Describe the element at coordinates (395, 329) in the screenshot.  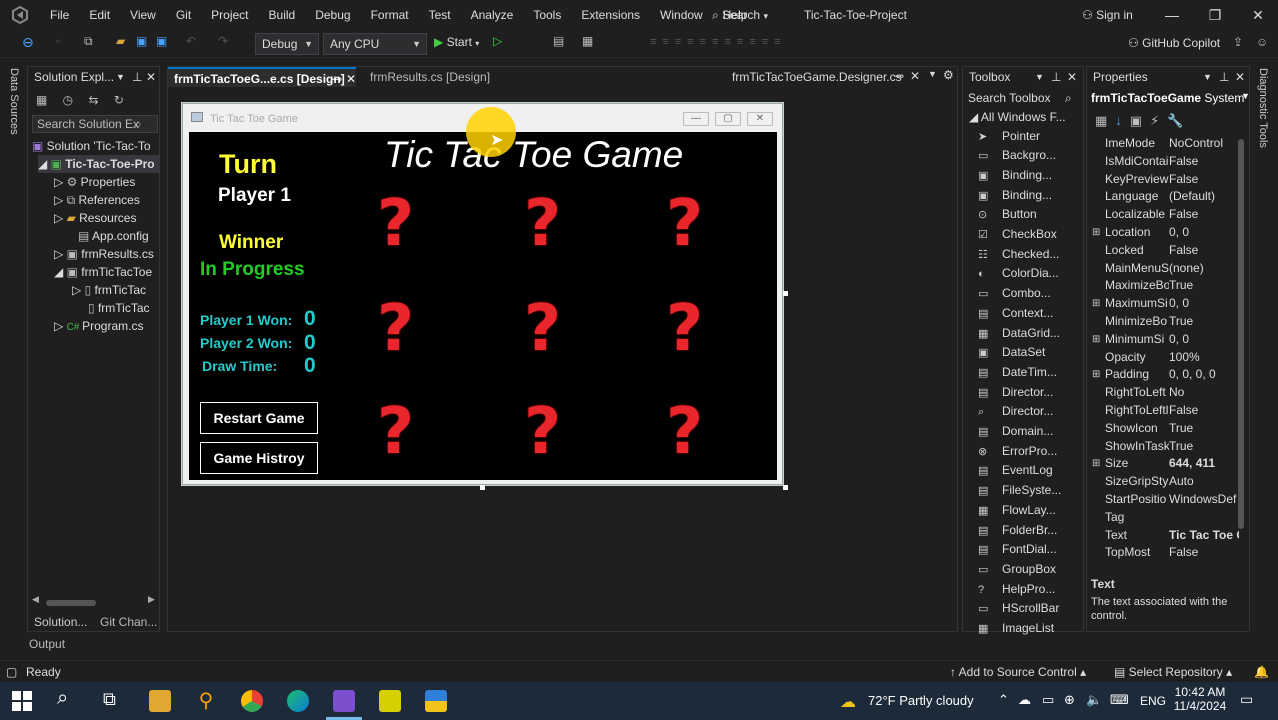
I see `cell-4: ?` at that location.